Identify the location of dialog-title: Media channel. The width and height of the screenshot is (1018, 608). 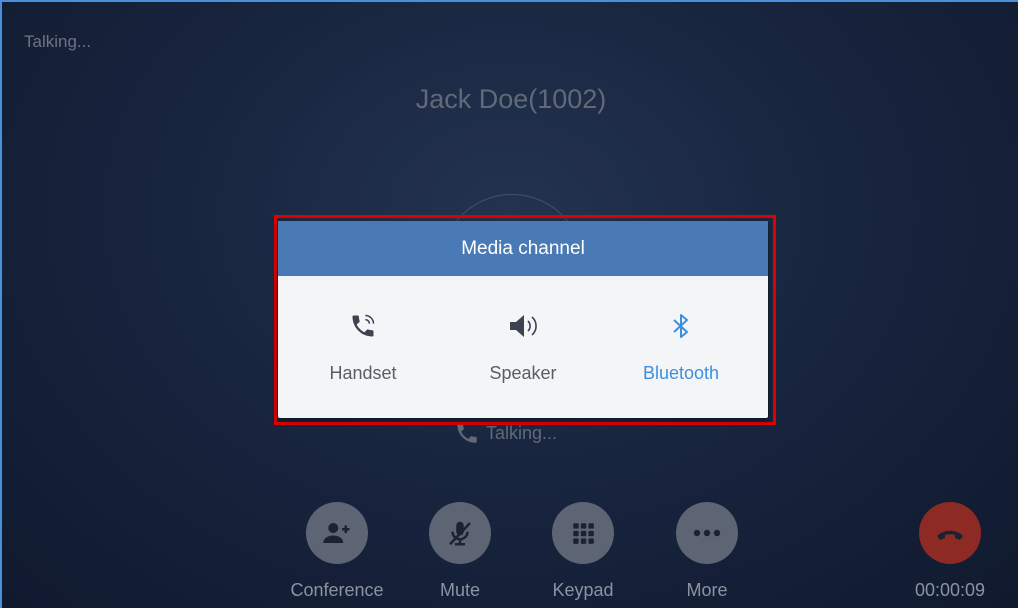
(523, 248).